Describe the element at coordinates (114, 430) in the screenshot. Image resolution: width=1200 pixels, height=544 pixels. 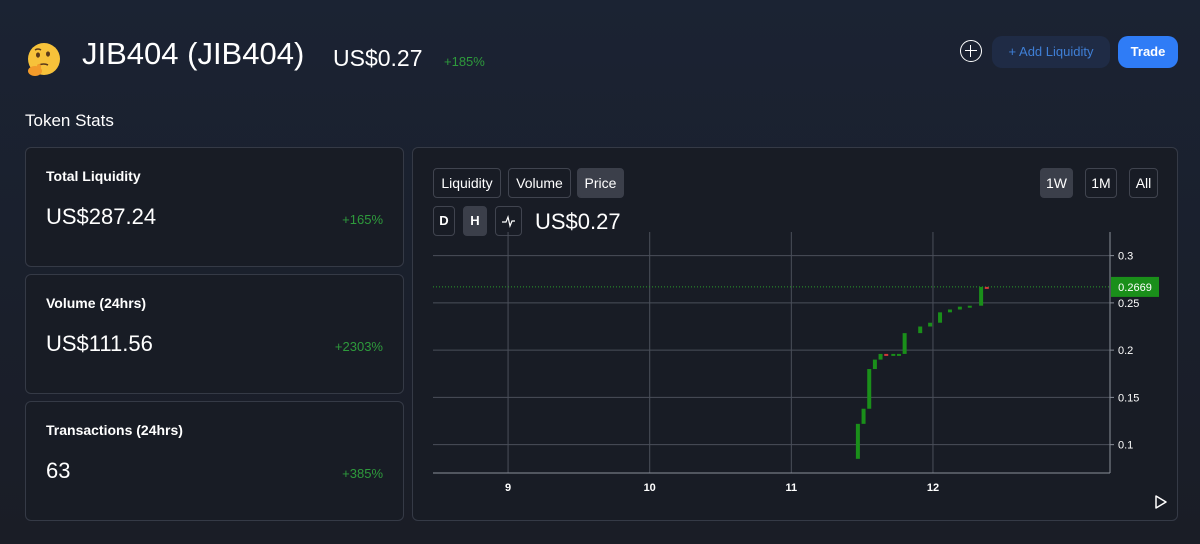
I see `stat-label: Transactions (24hrs)` at that location.